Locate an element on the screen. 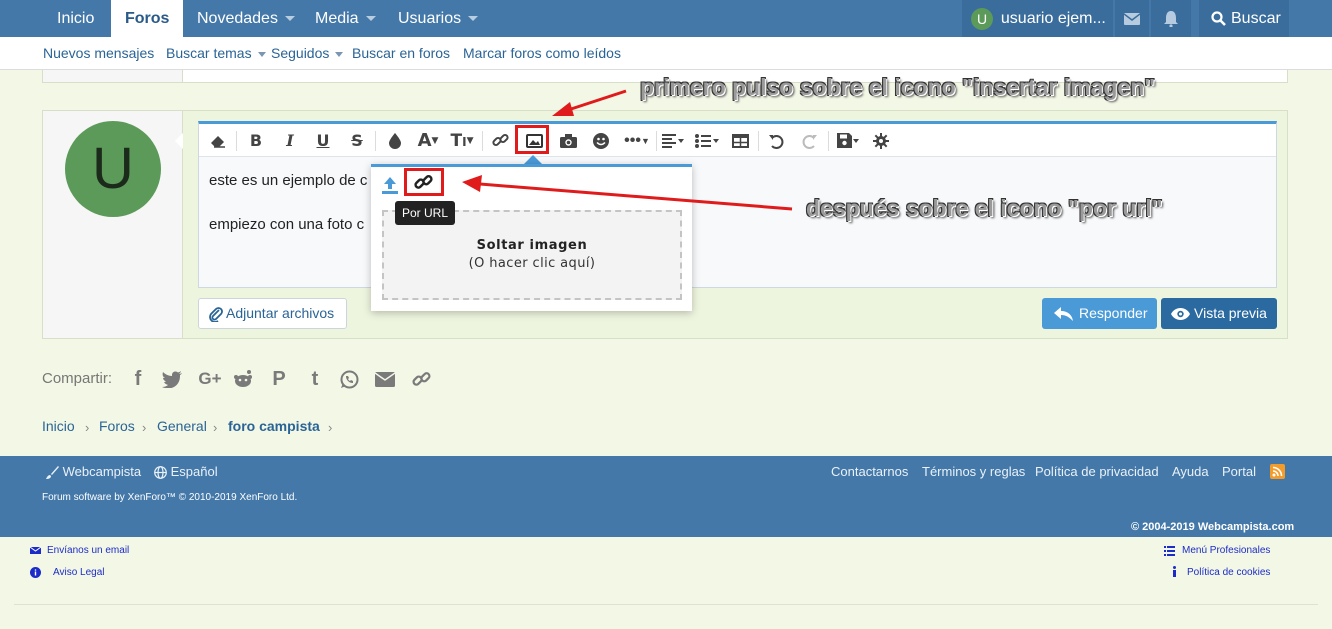 The width and height of the screenshot is (1332, 629). bottom-link-email: Envíanos un email is located at coordinates (88, 550).